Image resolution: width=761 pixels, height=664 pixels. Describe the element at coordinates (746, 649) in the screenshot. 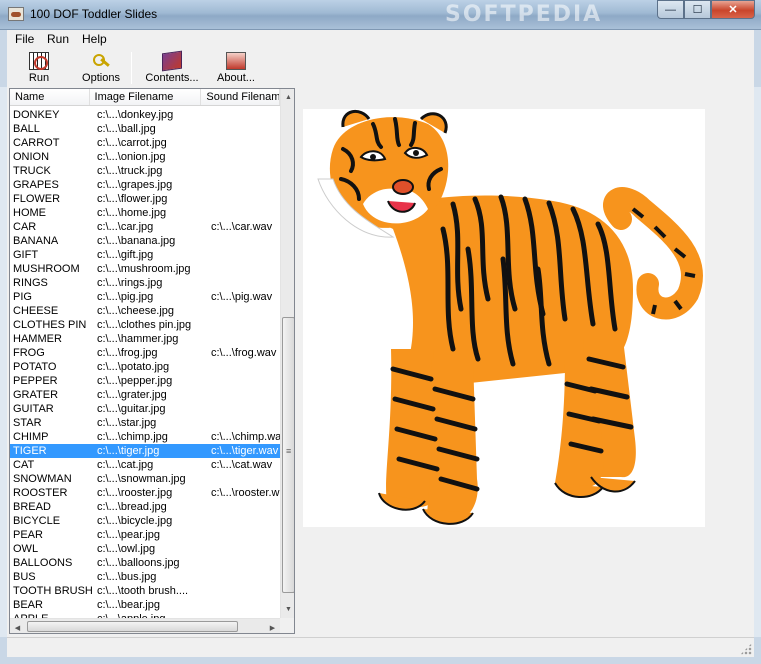

I see `resize-grip` at that location.